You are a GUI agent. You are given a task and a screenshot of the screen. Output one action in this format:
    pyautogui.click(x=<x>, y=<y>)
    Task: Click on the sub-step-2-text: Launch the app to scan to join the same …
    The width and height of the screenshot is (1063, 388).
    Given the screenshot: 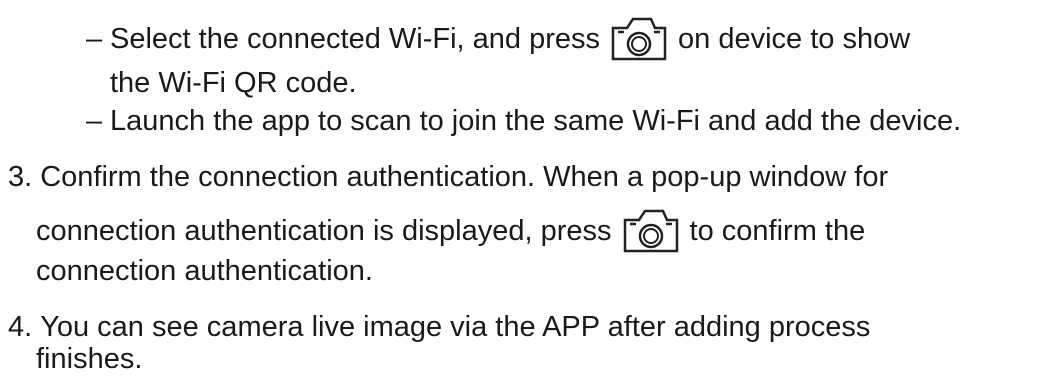 What is the action you would take?
    pyautogui.click(x=536, y=121)
    